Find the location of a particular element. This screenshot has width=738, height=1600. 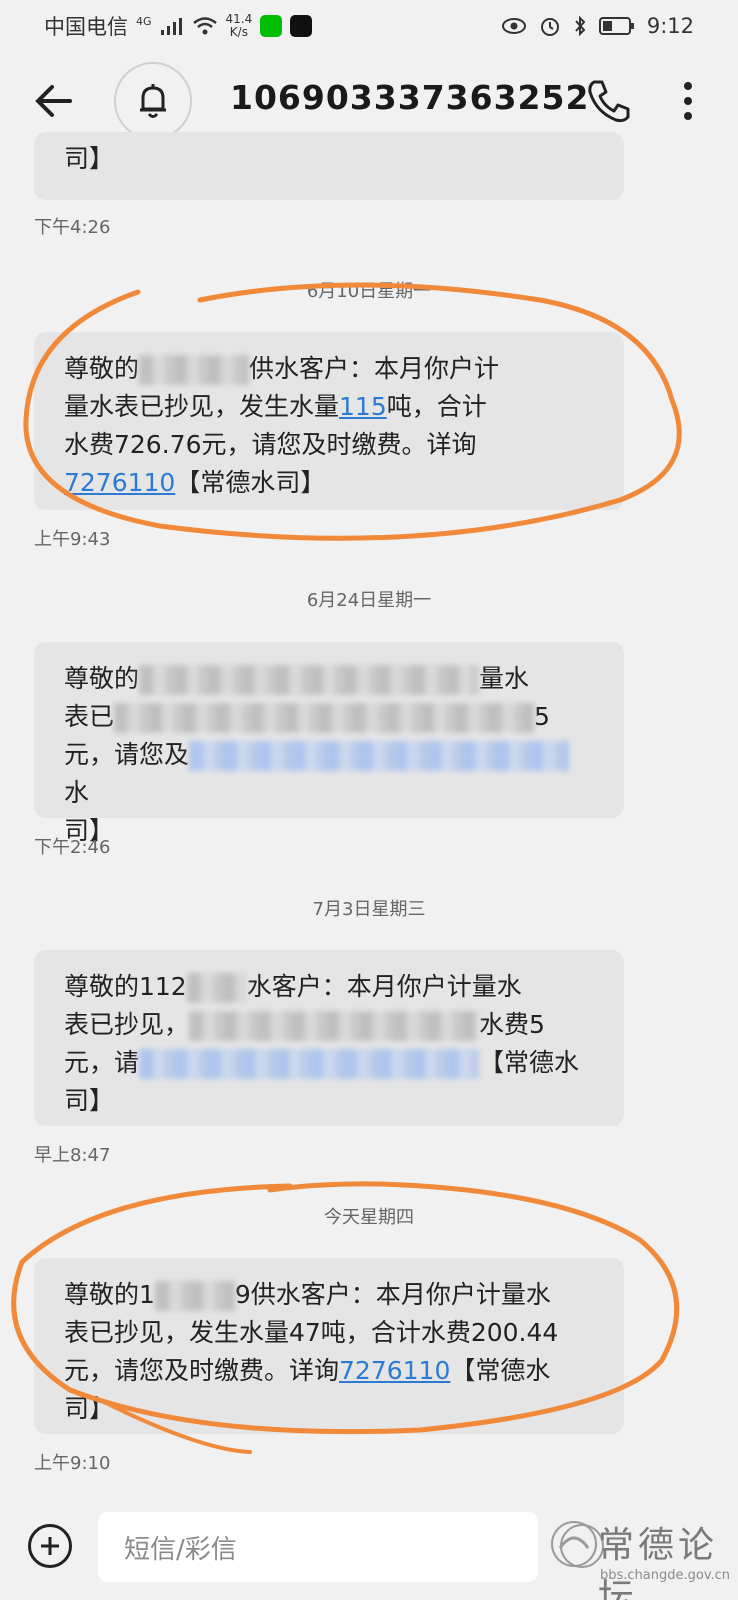

alarm-icon is located at coordinates (550, 26).